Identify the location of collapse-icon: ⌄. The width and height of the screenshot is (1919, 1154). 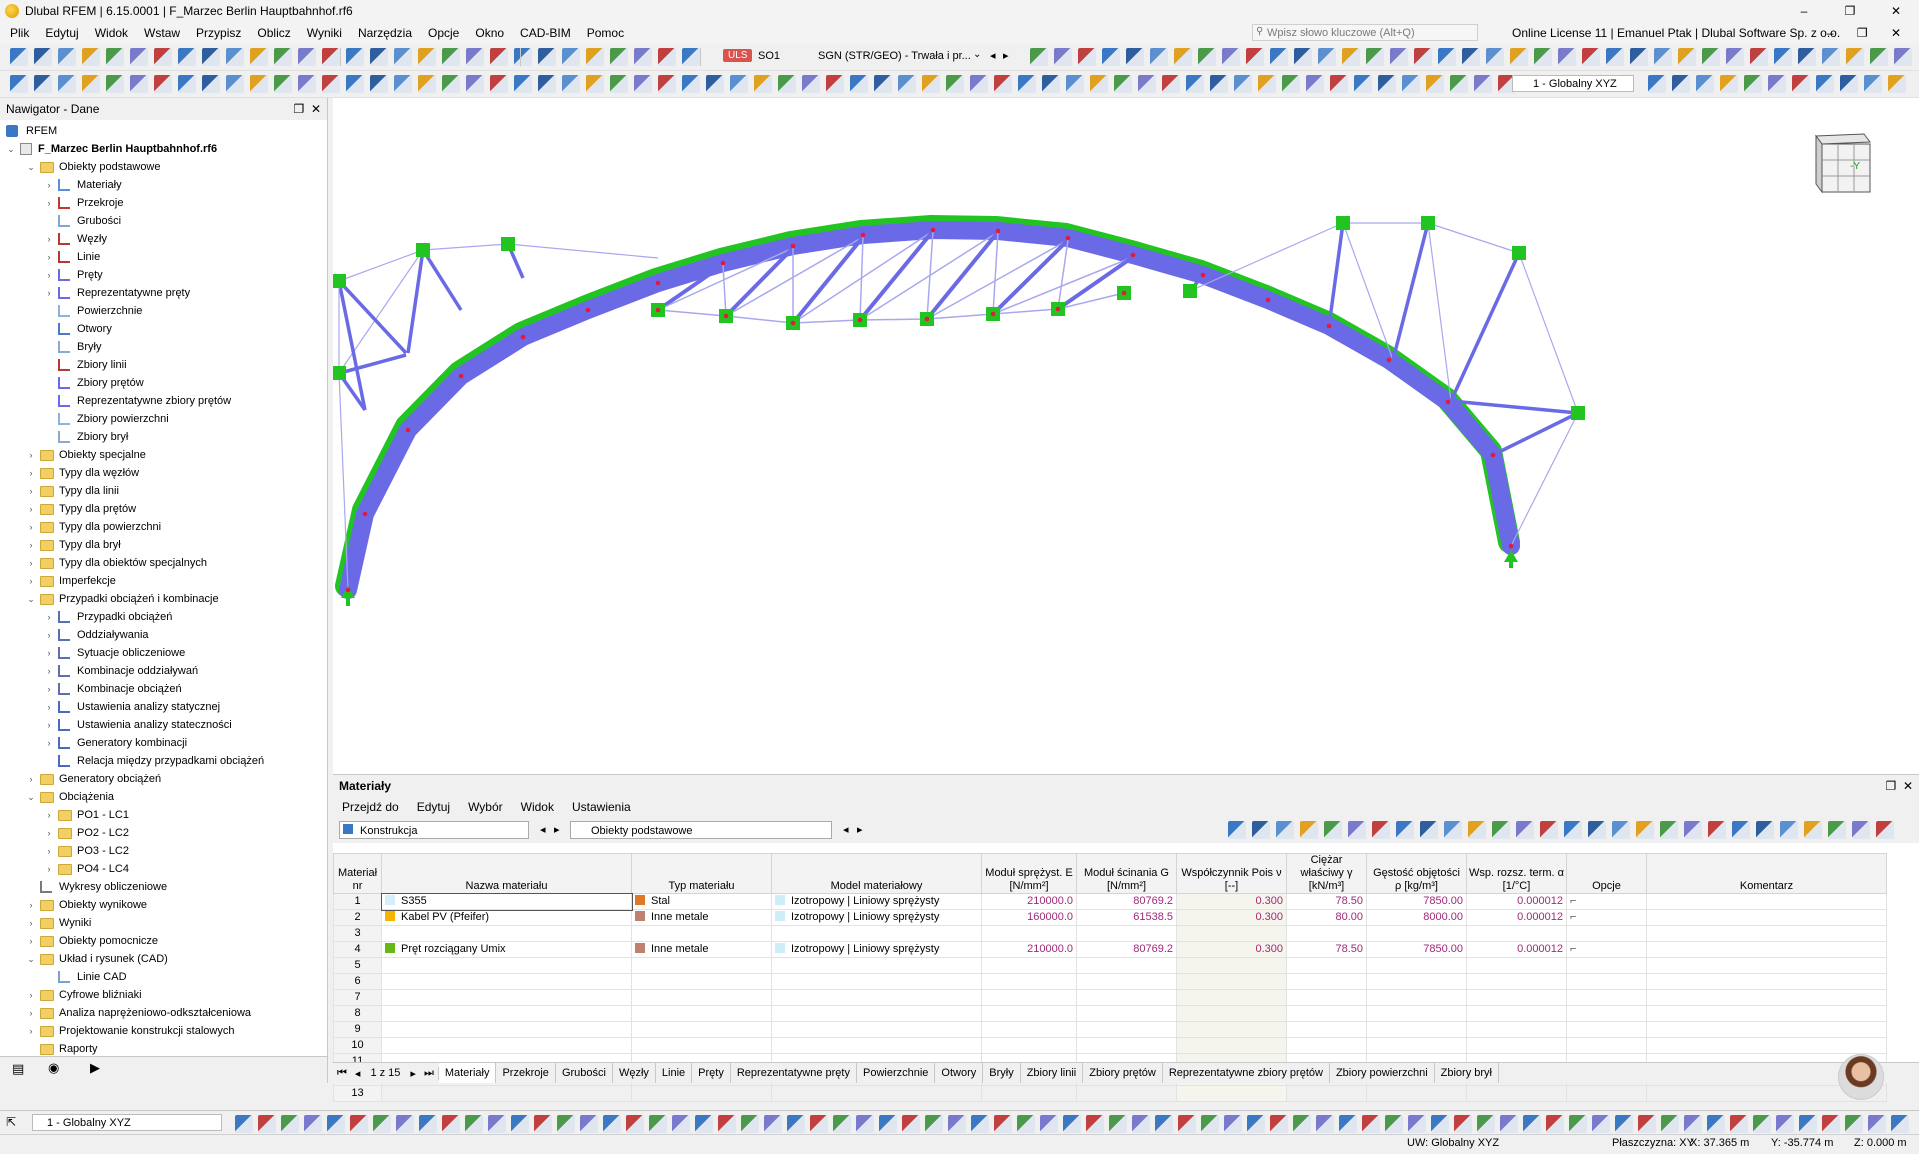
(31, 599).